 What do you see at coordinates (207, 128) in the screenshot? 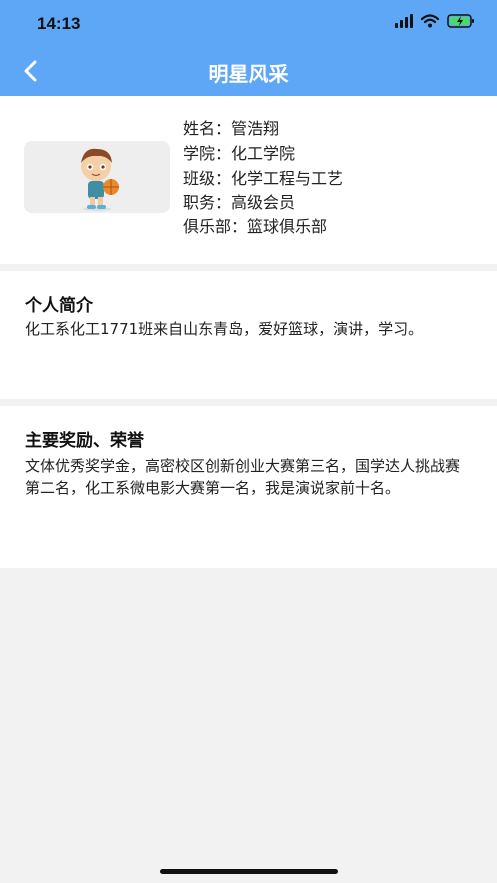
I see `field-label: 姓名：` at bounding box center [207, 128].